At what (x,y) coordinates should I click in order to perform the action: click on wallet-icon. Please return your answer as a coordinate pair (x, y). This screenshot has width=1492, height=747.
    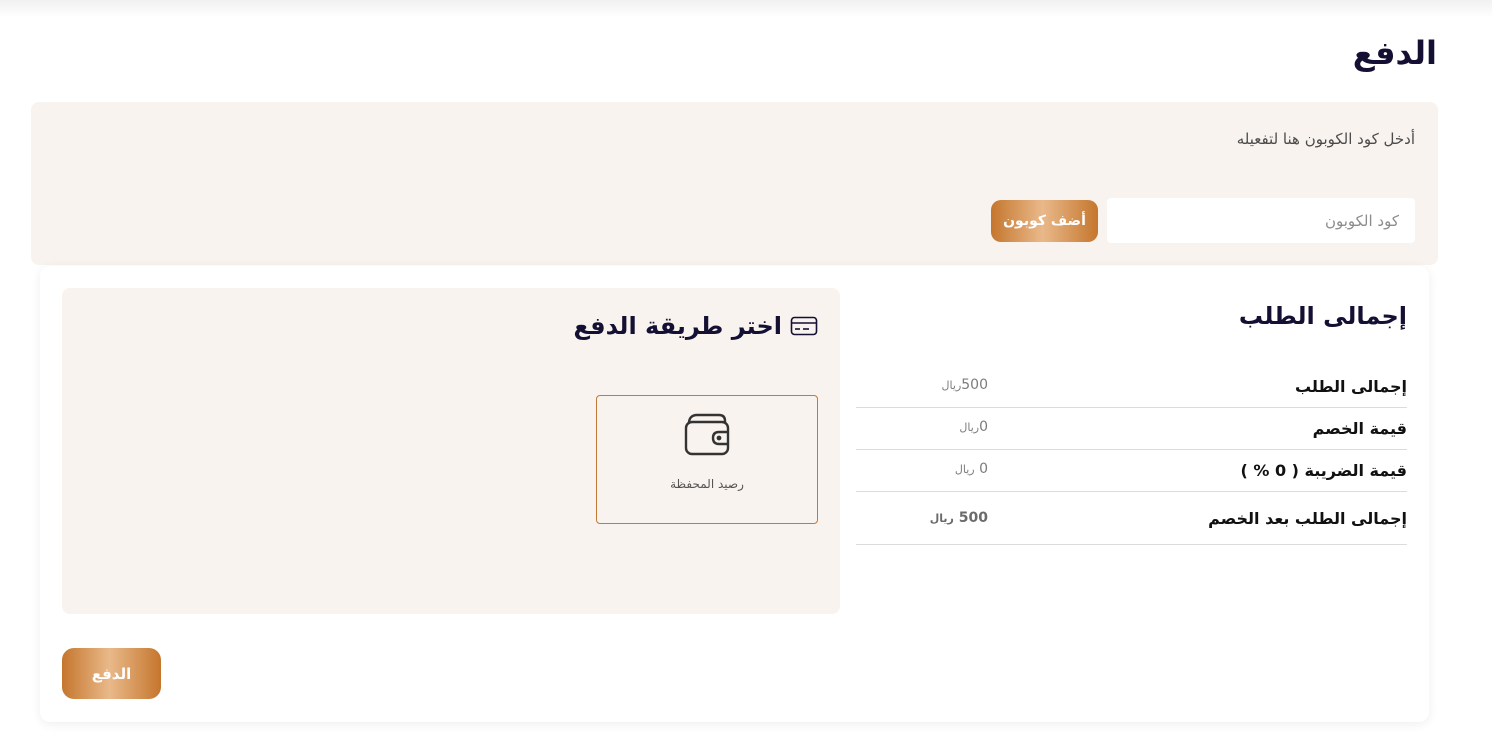
    Looking at the image, I should click on (707, 437).